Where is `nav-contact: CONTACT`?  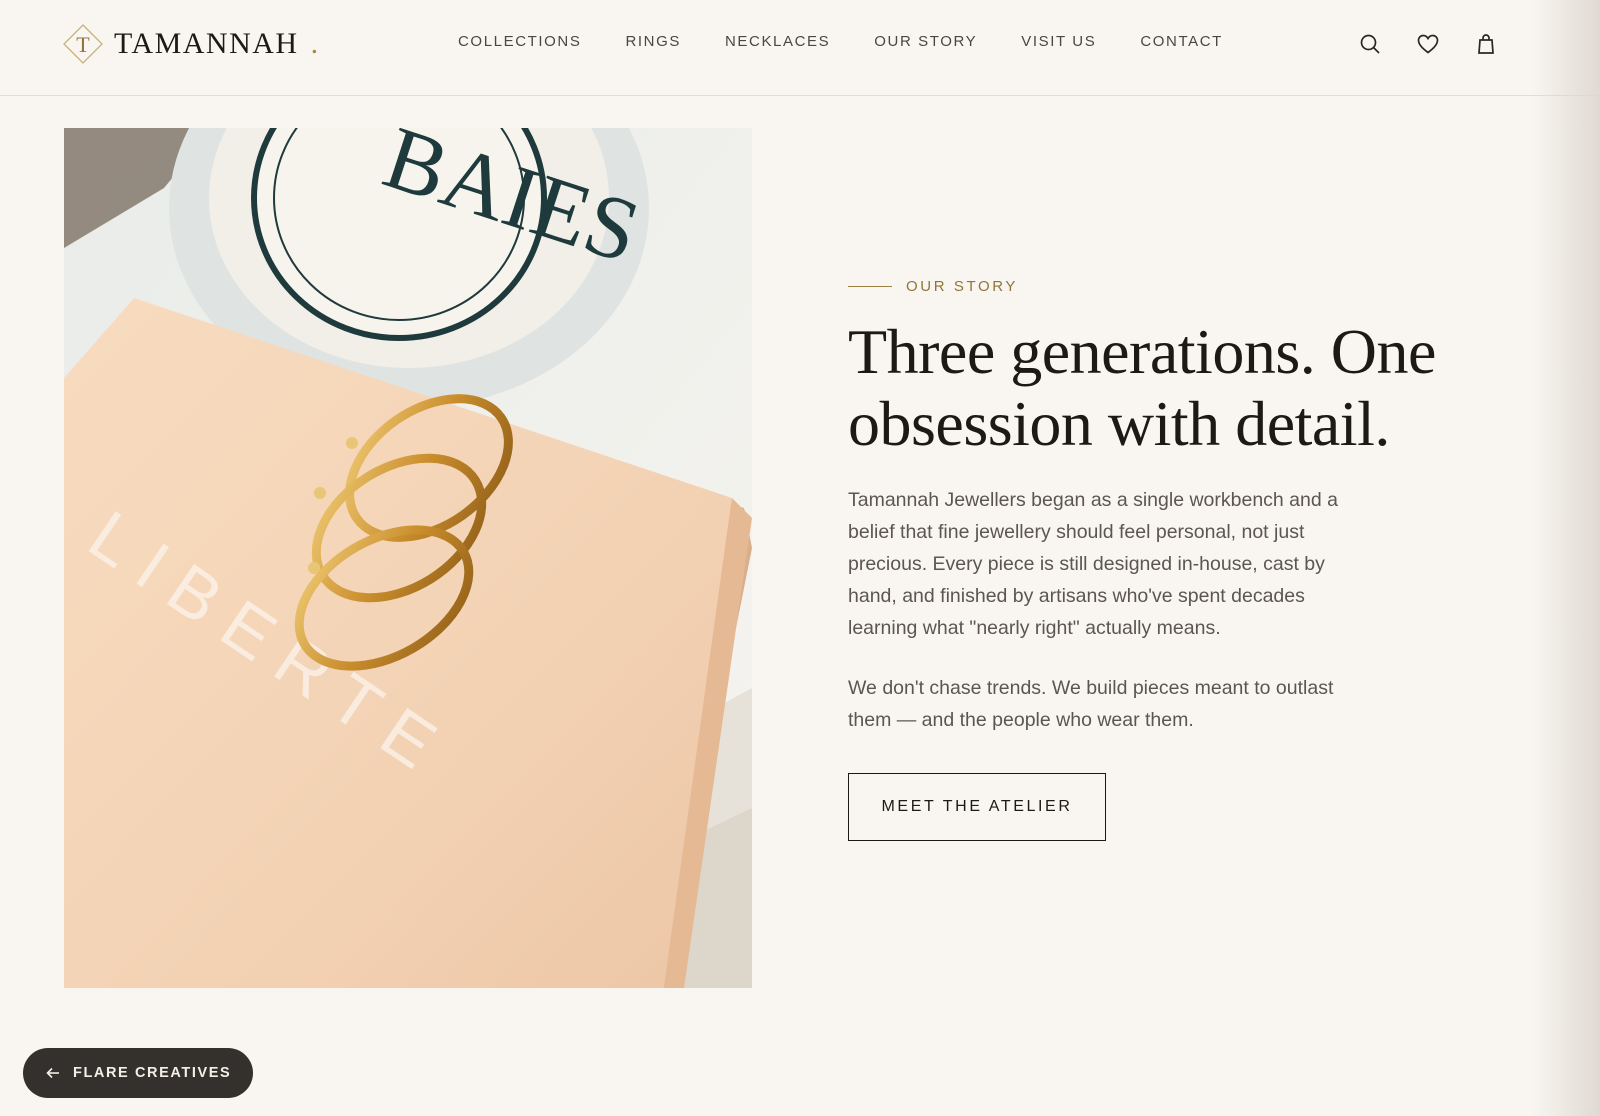 nav-contact: CONTACT is located at coordinates (1181, 42).